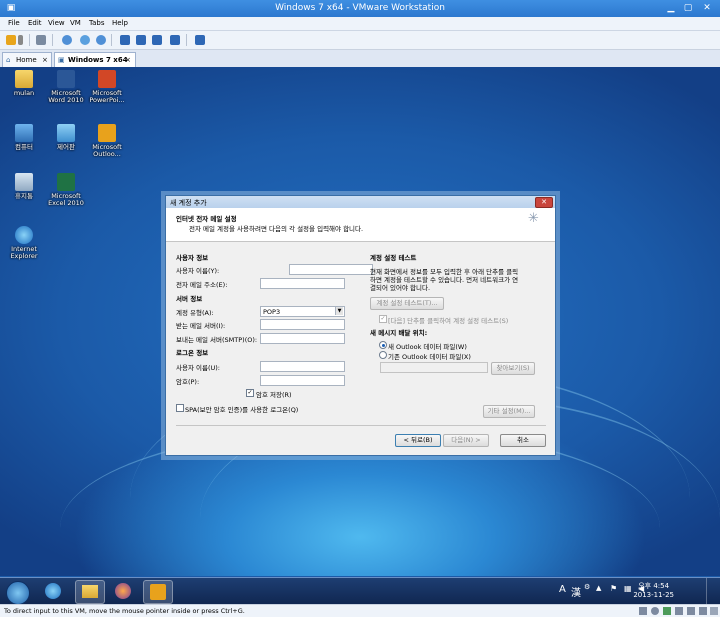 The width and height of the screenshot is (720, 617). What do you see at coordinates (206, 219) in the screenshot?
I see `header-title: 인터넷 전자 메일 설정` at bounding box center [206, 219].